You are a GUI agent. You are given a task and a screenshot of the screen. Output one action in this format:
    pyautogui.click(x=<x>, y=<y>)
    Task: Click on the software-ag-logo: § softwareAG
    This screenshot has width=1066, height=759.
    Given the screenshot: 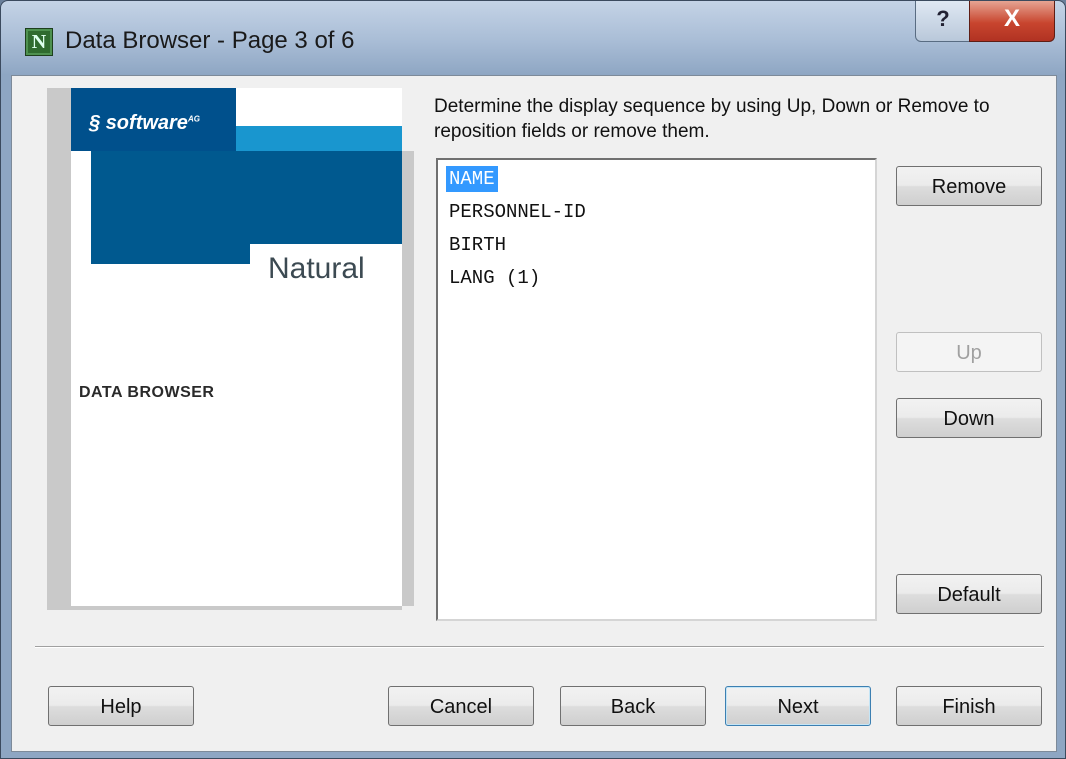 What is the action you would take?
    pyautogui.click(x=153, y=119)
    